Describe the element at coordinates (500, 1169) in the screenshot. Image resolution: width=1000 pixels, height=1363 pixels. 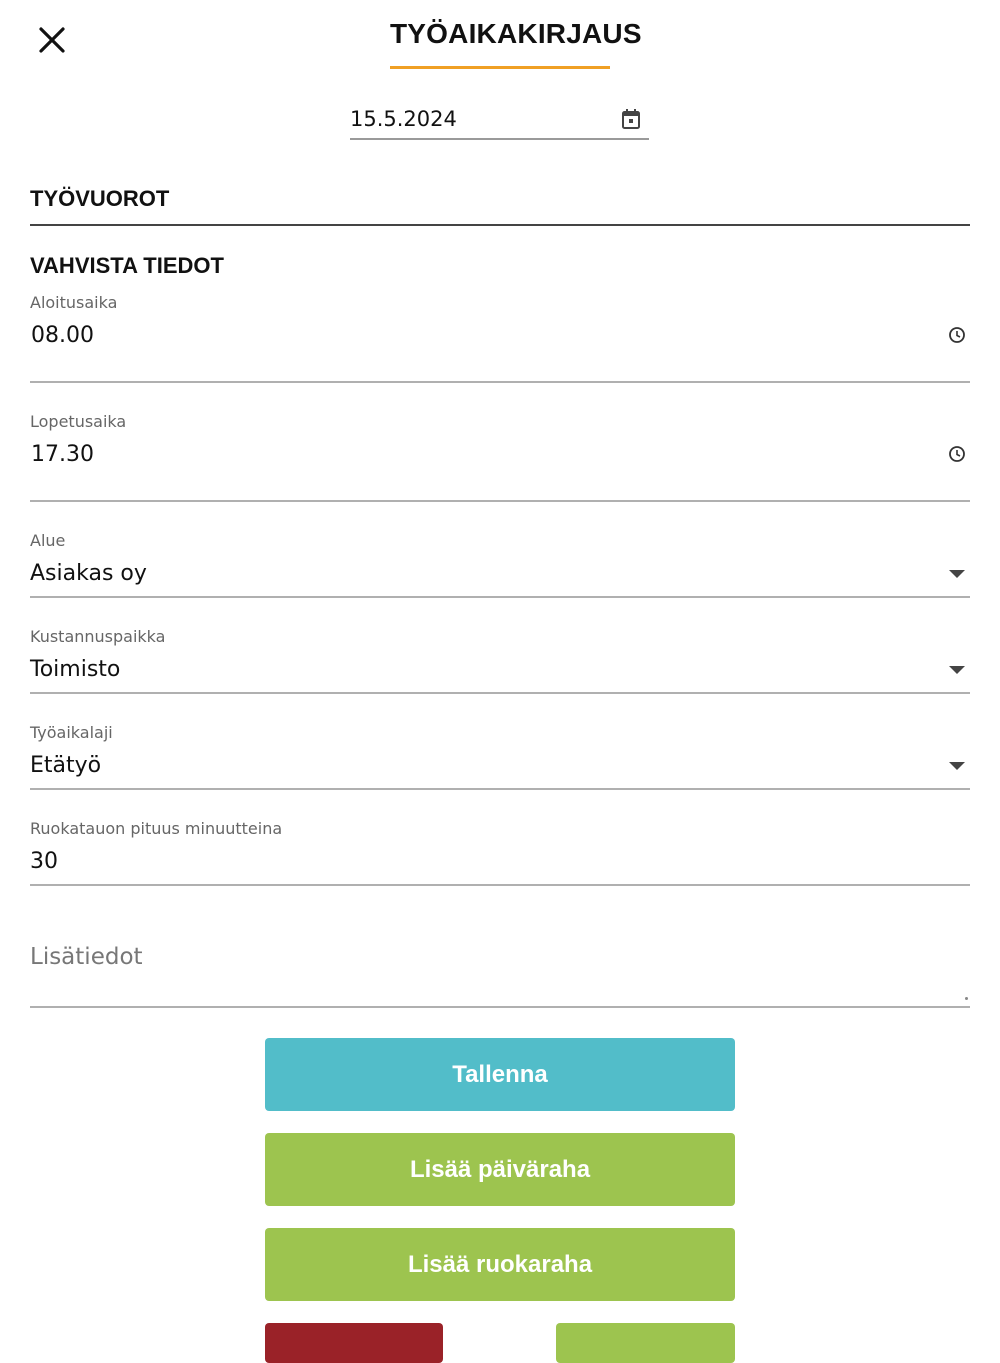
I see `add-daily-allowance-button: Lisää päiväraha` at that location.